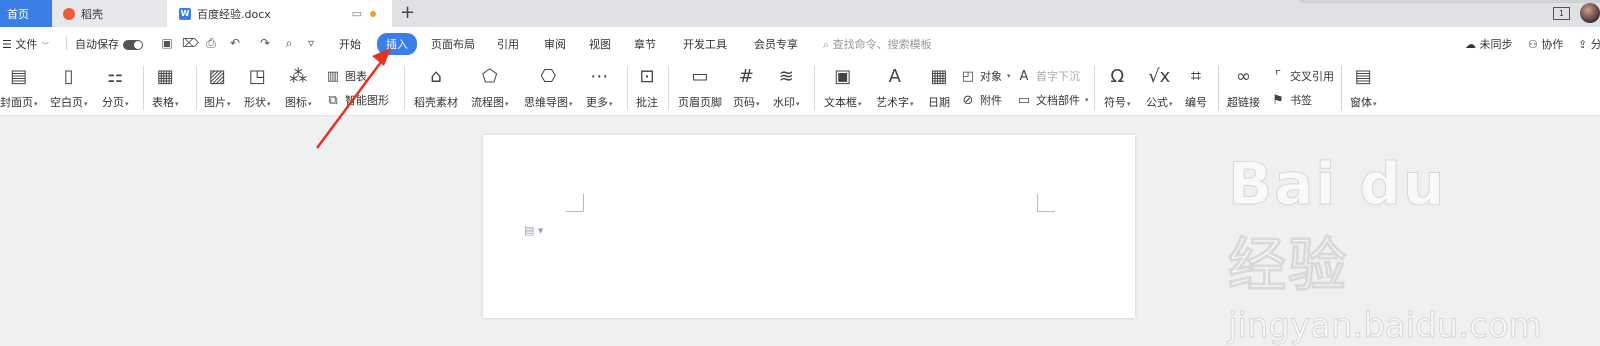 This screenshot has height=346, width=1600. I want to click on chevron-down-icon: ﹀, so click(45, 46).